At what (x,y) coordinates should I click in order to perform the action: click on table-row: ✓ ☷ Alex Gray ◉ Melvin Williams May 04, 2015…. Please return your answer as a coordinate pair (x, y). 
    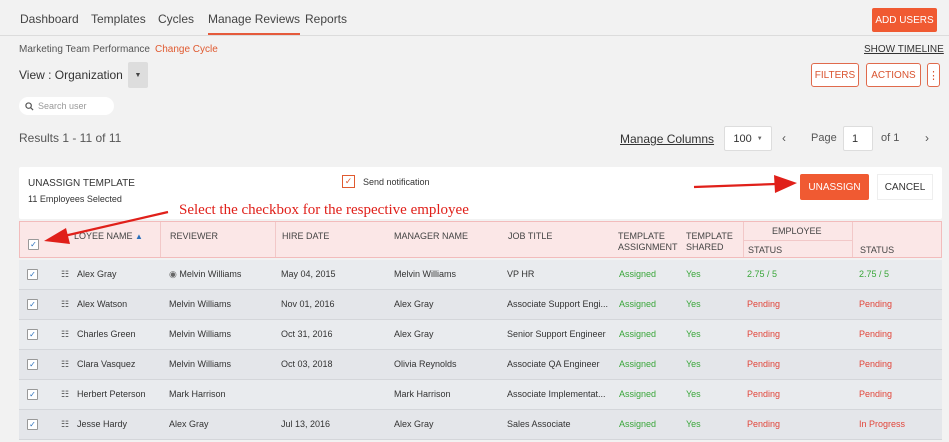
    Looking at the image, I should click on (480, 275).